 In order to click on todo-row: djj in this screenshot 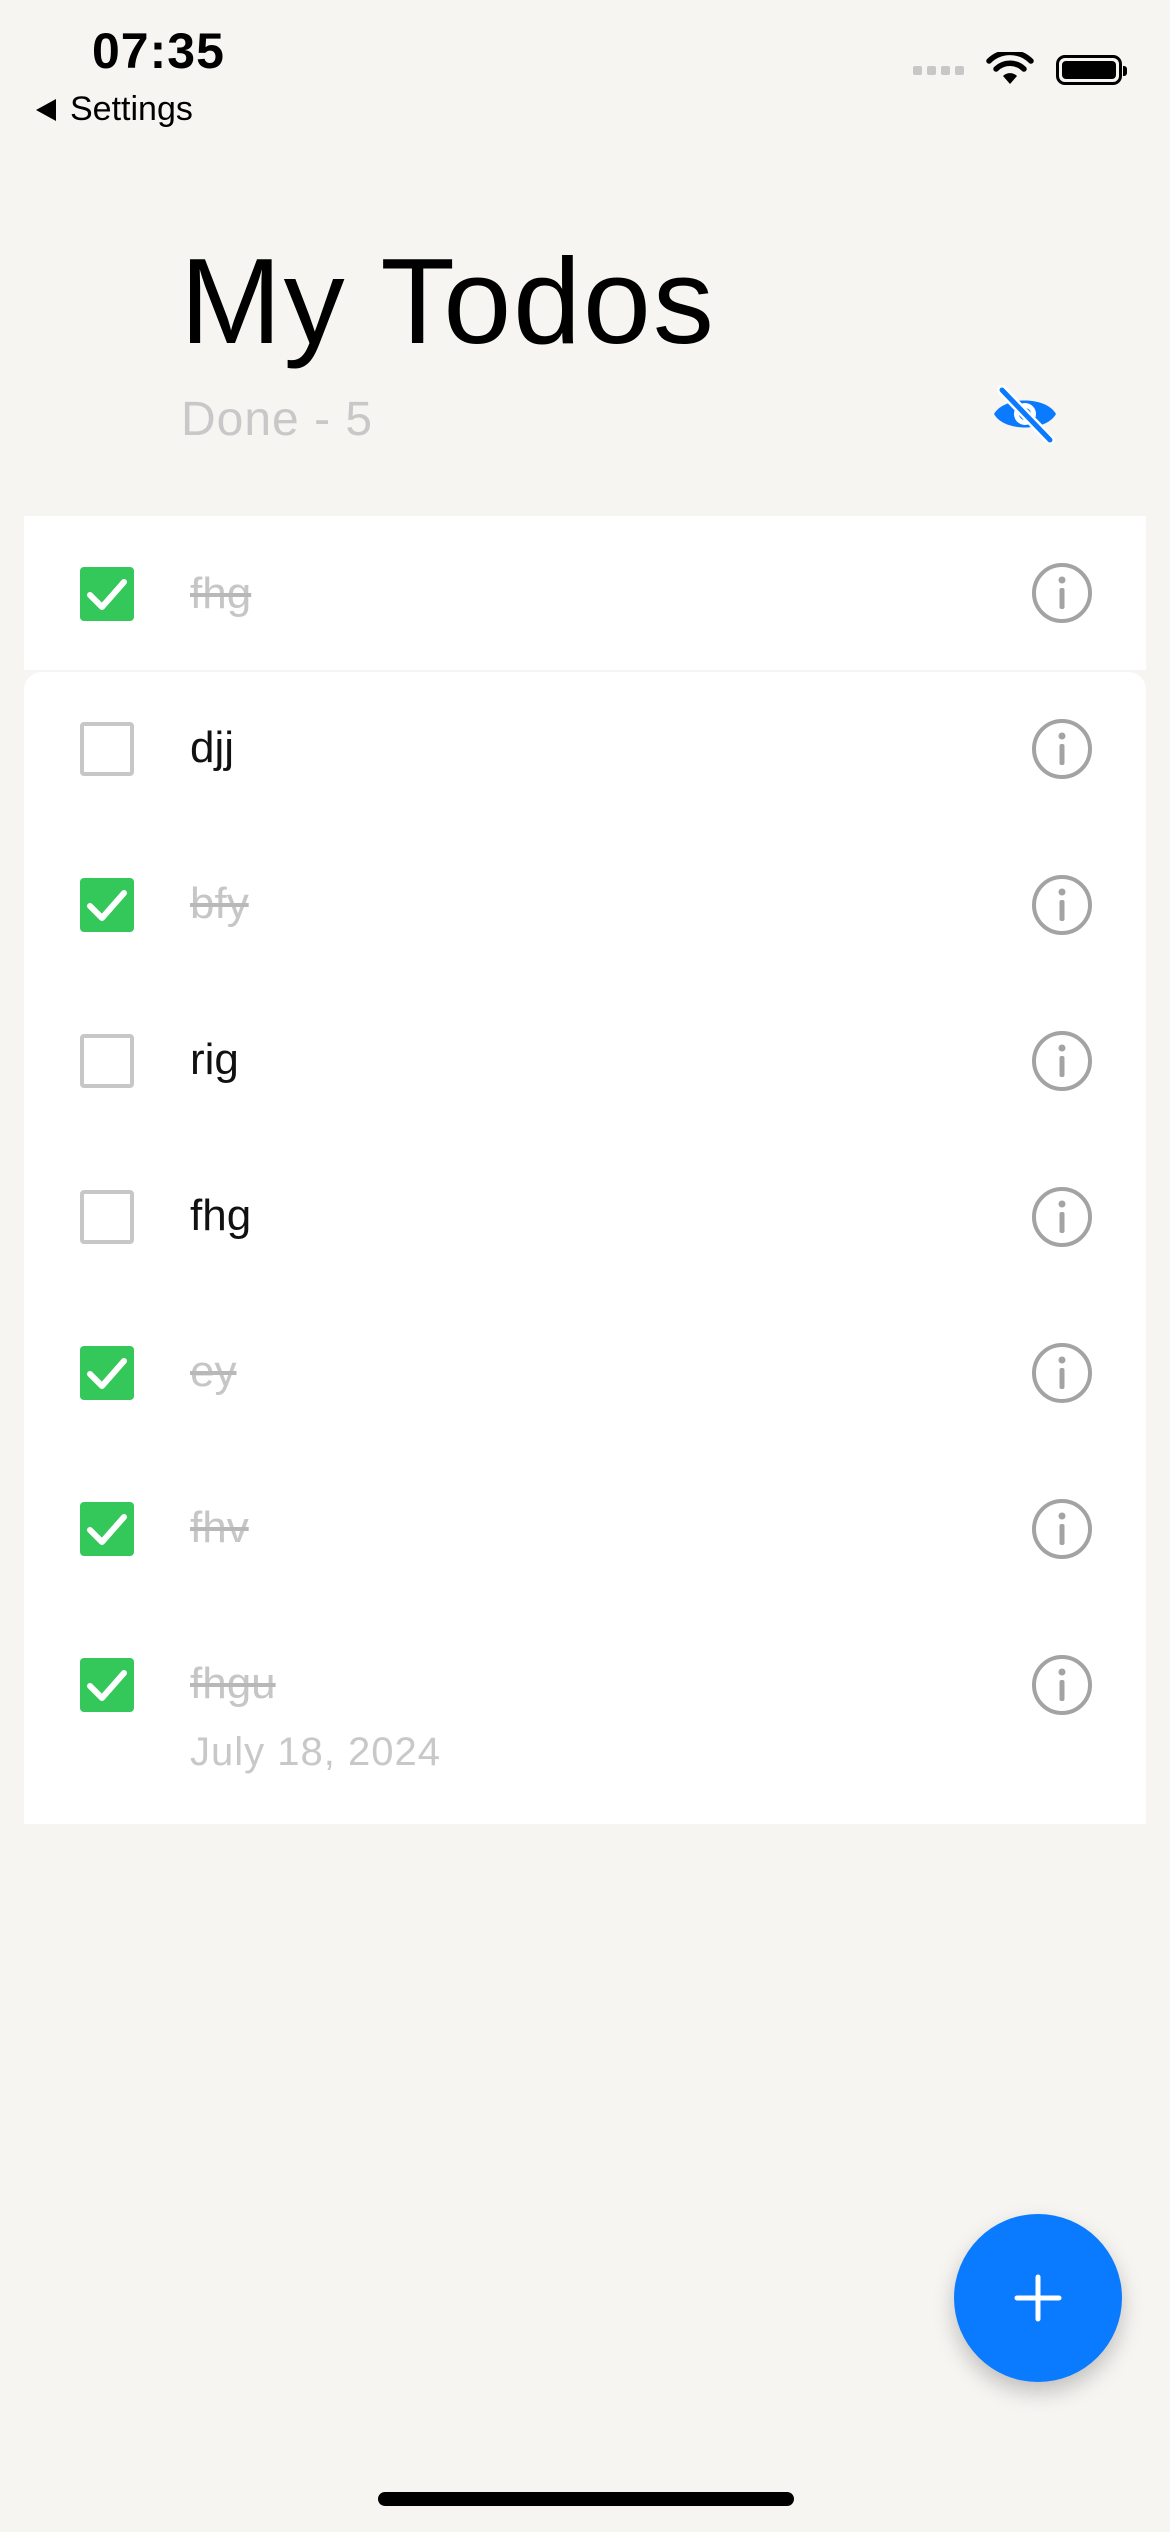, I will do `click(585, 750)`.